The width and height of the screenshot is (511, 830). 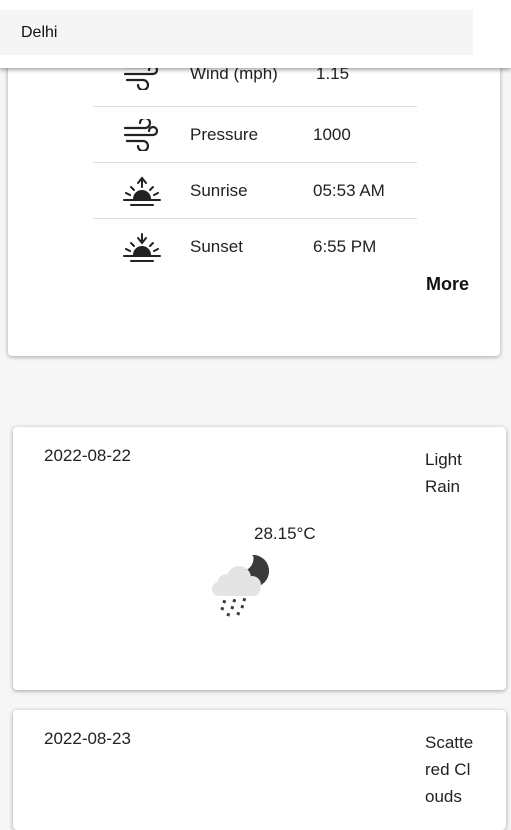 I want to click on top-bar, so click(x=255, y=34).